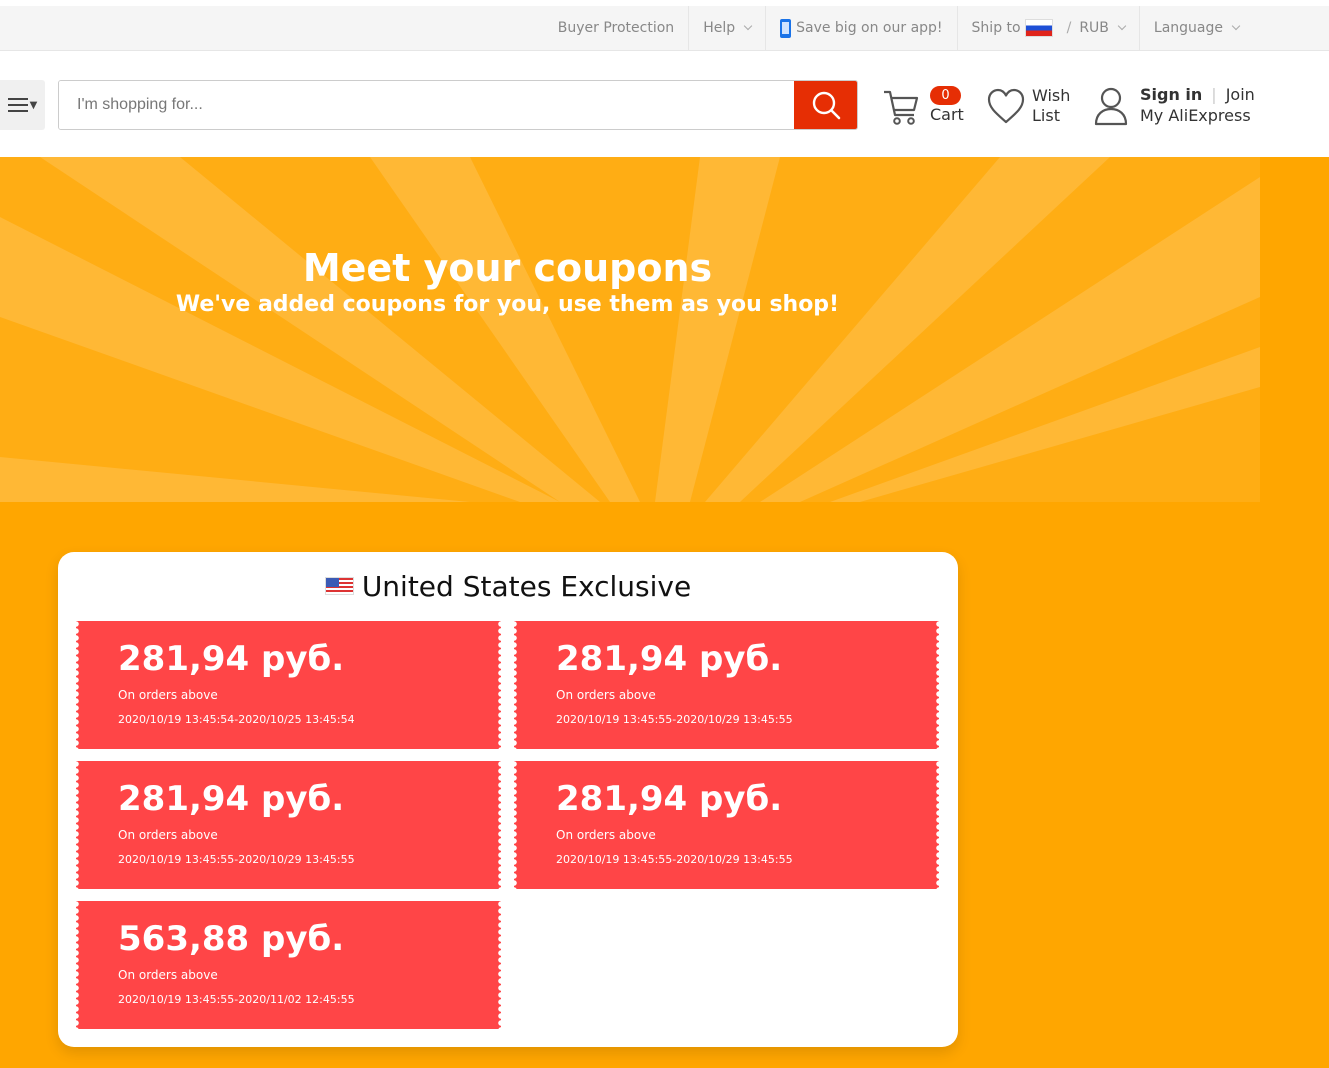  Describe the element at coordinates (901, 107) in the screenshot. I see `cart-icon` at that location.